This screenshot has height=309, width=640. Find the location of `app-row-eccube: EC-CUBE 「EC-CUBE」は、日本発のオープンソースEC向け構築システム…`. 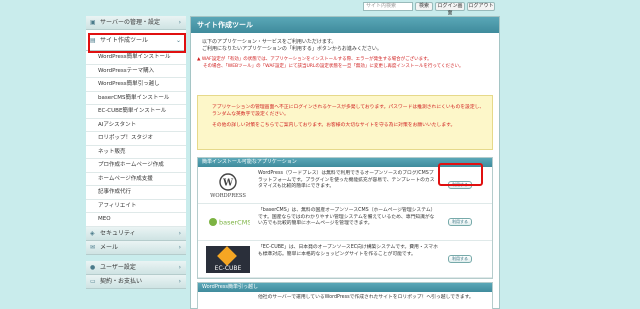

app-row-eccube: EC-CUBE 「EC-CUBE」は、日本発のオープンソースEC向け構築システム… is located at coordinates (345, 259).